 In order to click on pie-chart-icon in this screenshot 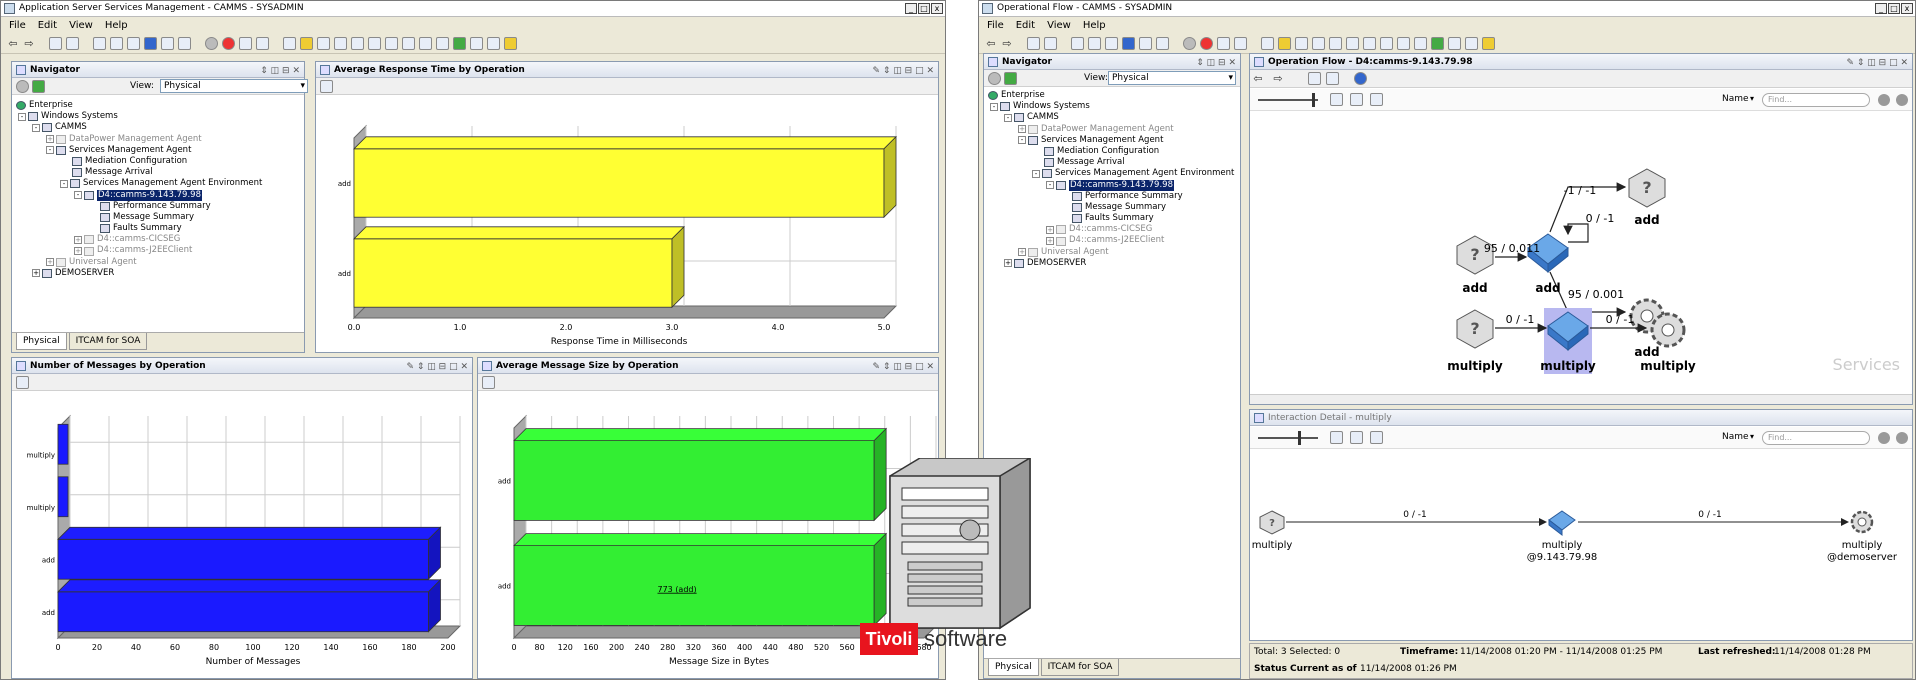, I will do `click(306, 43)`.